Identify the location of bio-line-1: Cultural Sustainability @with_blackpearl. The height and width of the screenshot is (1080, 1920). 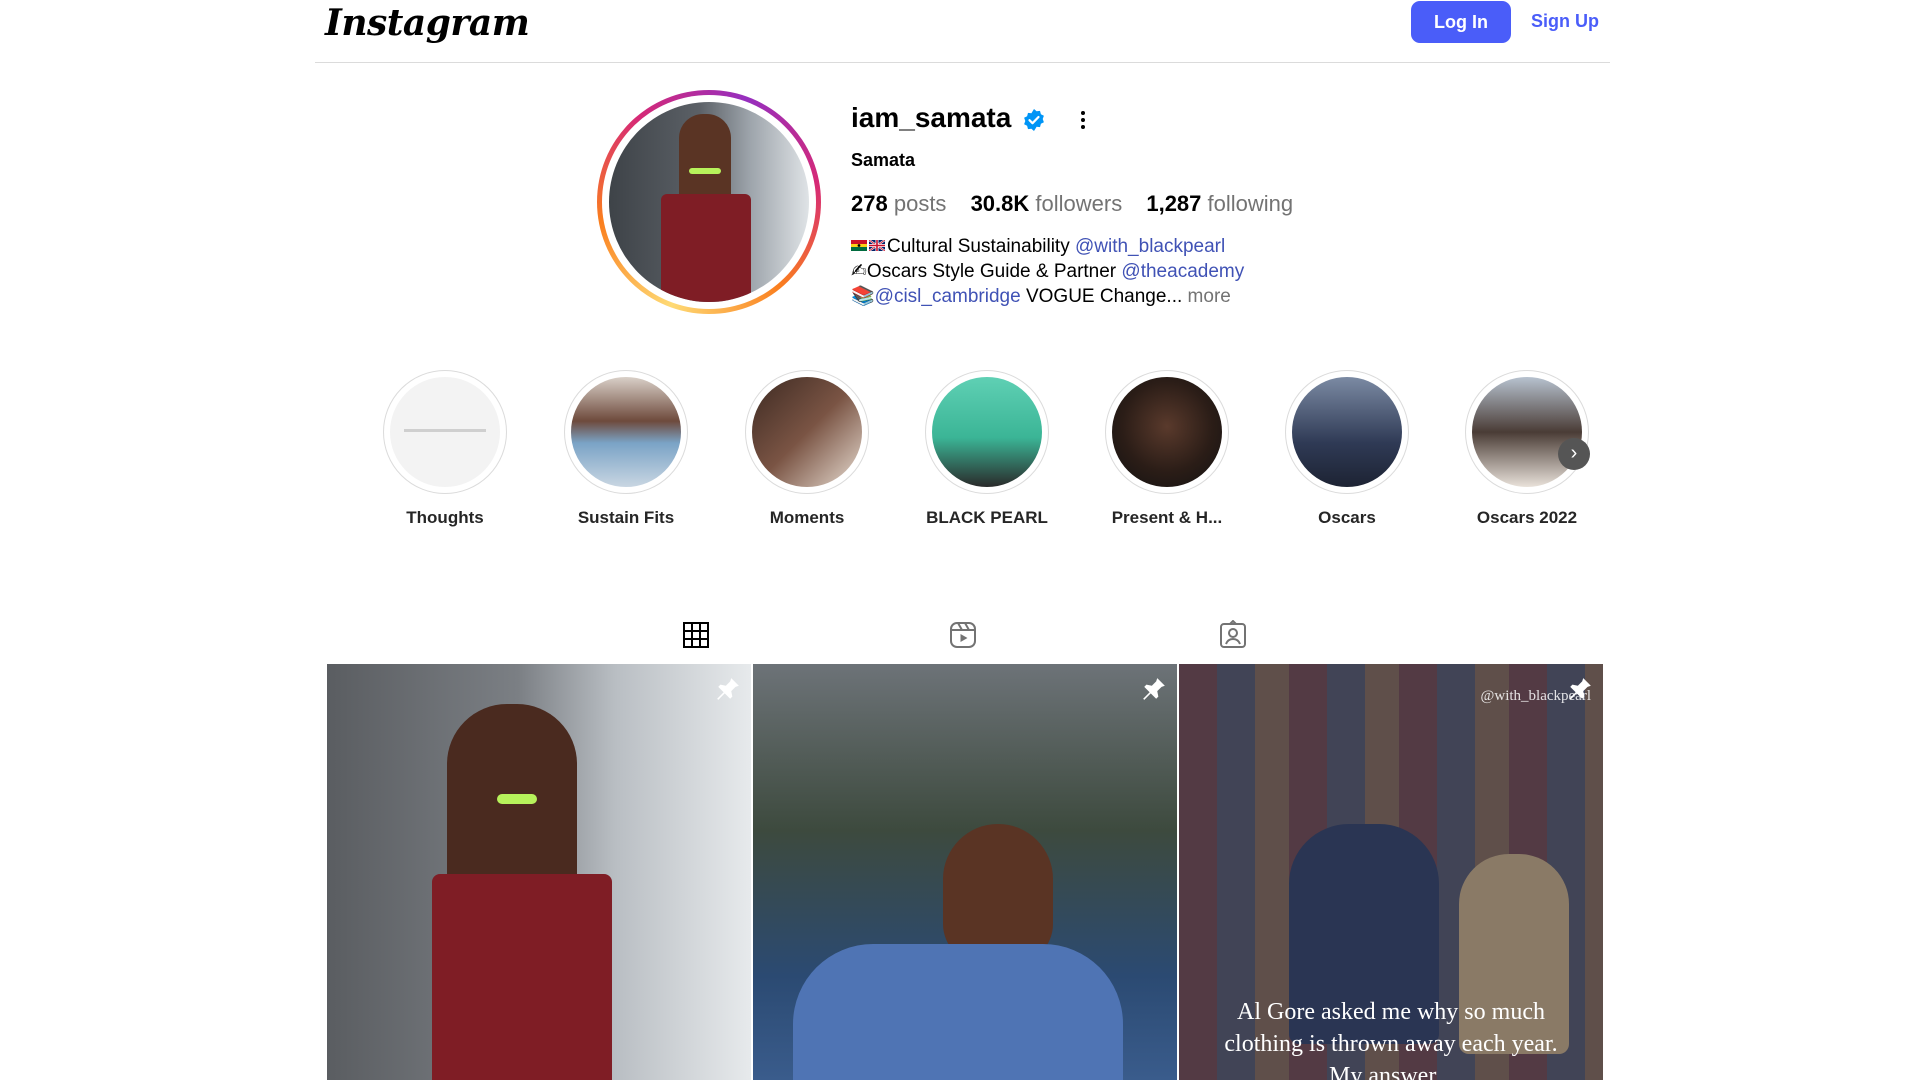
(1047, 246).